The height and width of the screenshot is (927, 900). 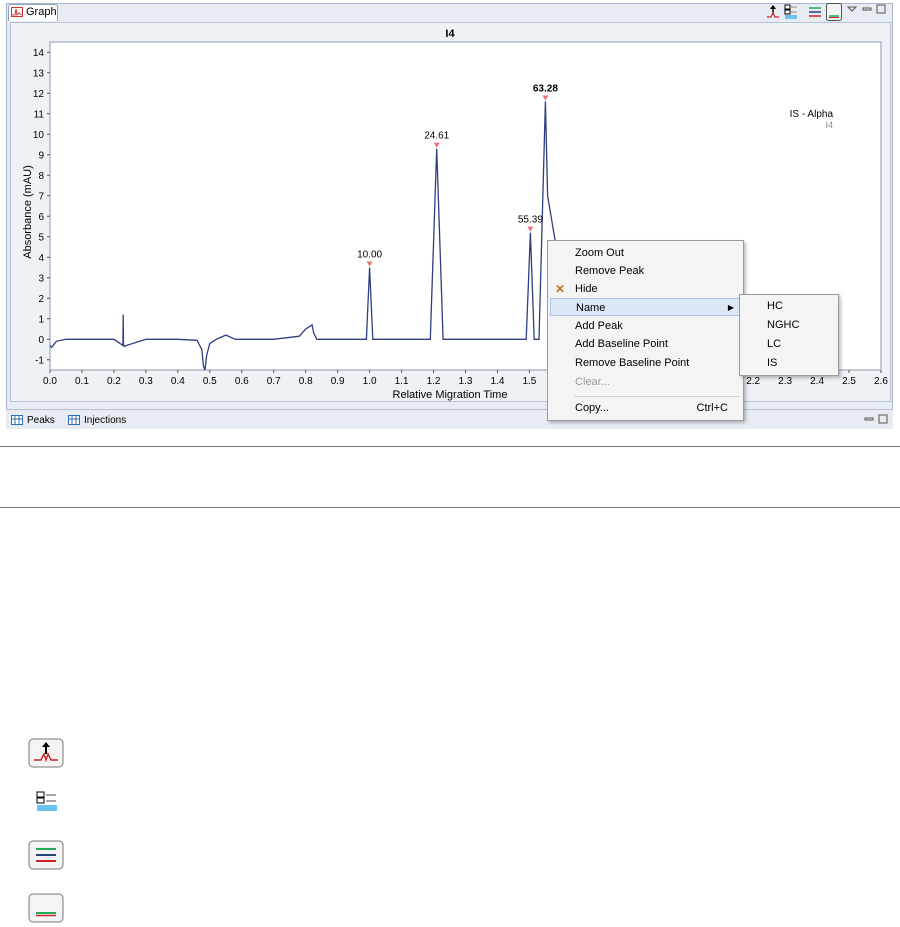 What do you see at coordinates (450, 395) in the screenshot?
I see `x-axis-label: Relative Migration Time` at bounding box center [450, 395].